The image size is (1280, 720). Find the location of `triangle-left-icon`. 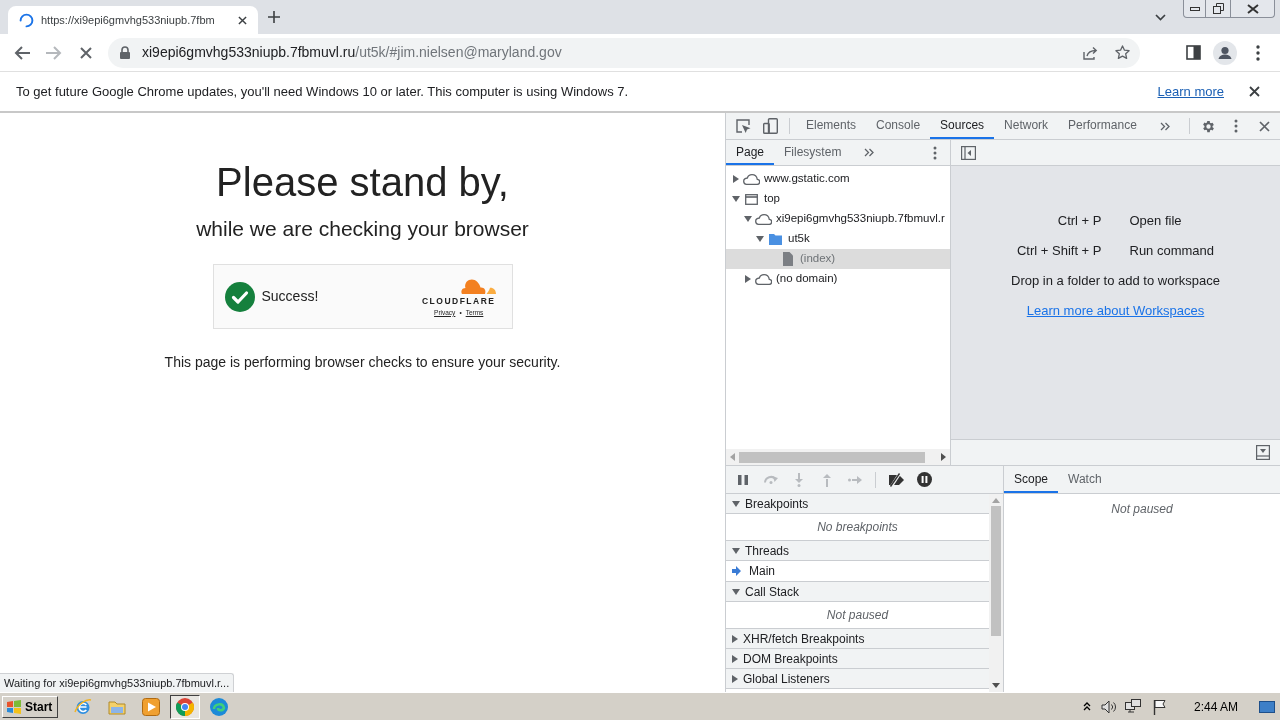

triangle-left-icon is located at coordinates (732, 457).